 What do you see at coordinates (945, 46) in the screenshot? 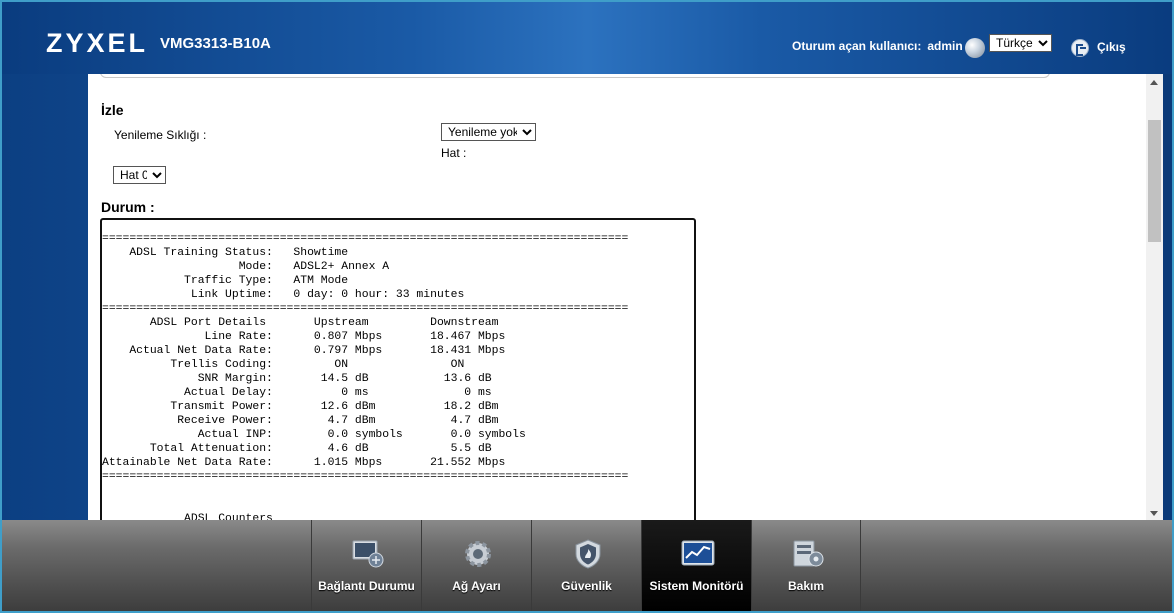
I see `user-name: admin` at bounding box center [945, 46].